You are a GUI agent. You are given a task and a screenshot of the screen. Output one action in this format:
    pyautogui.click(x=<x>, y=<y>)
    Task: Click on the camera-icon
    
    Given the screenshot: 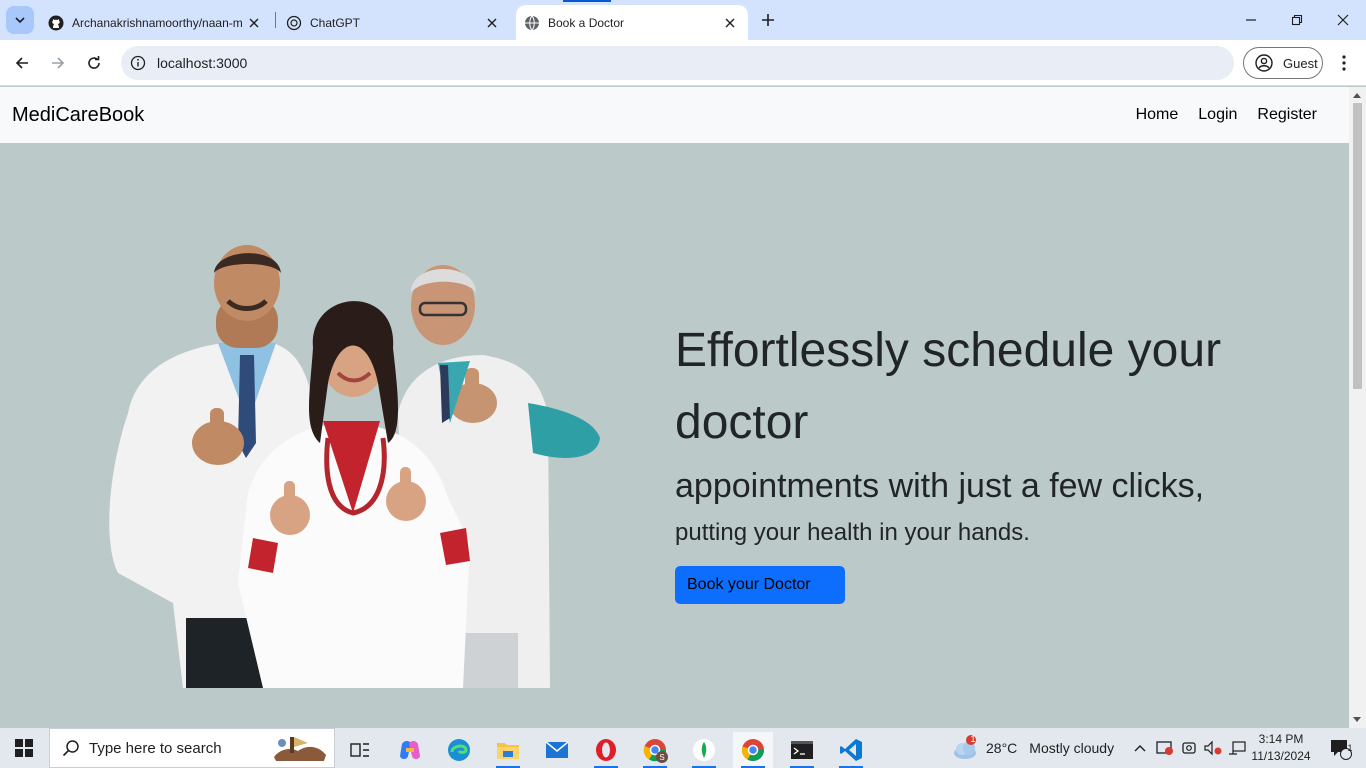 What is the action you would take?
    pyautogui.click(x=1189, y=748)
    